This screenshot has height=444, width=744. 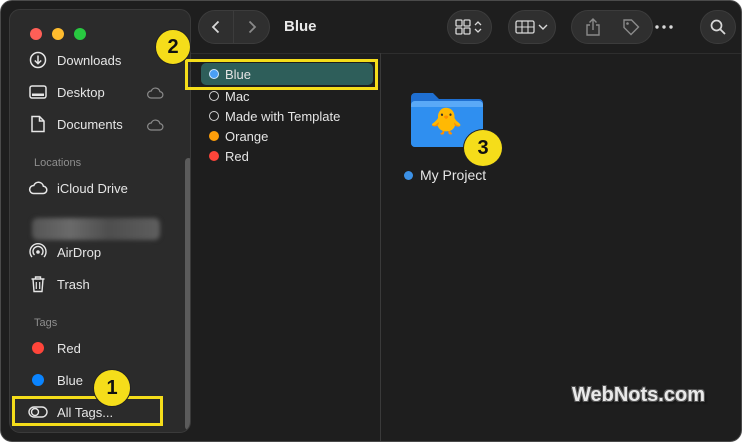 What do you see at coordinates (466, 53) in the screenshot?
I see `toolbar-divider` at bounding box center [466, 53].